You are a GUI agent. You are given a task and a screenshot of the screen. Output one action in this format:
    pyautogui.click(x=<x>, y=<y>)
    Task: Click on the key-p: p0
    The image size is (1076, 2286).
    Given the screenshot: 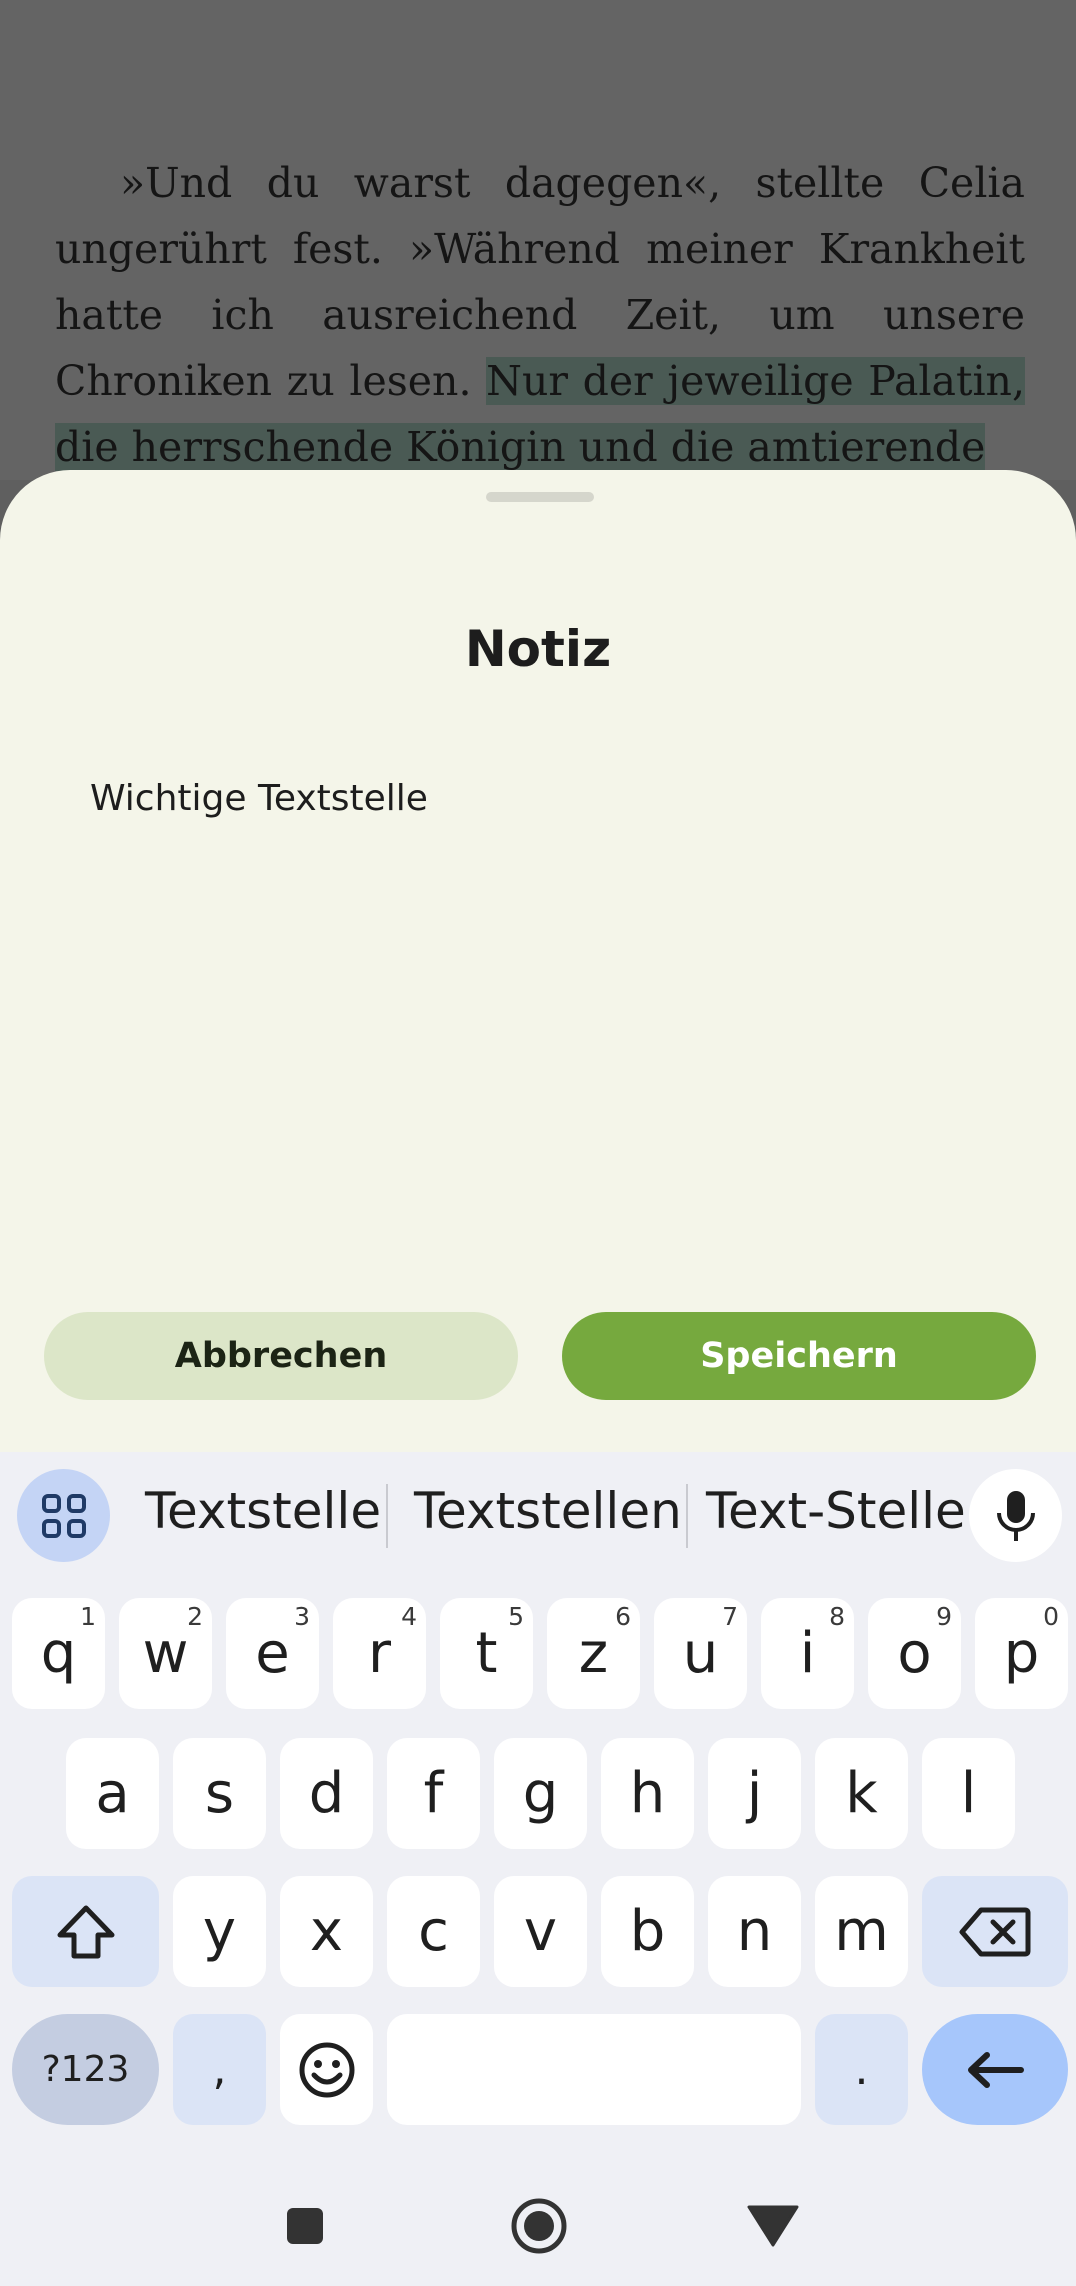 What is the action you would take?
    pyautogui.click(x=1021, y=1653)
    